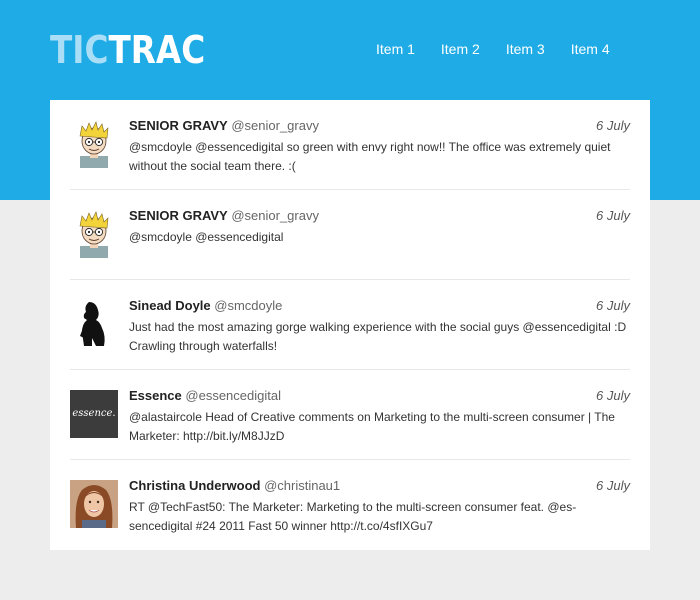  I want to click on photo-avatar, so click(94, 504).